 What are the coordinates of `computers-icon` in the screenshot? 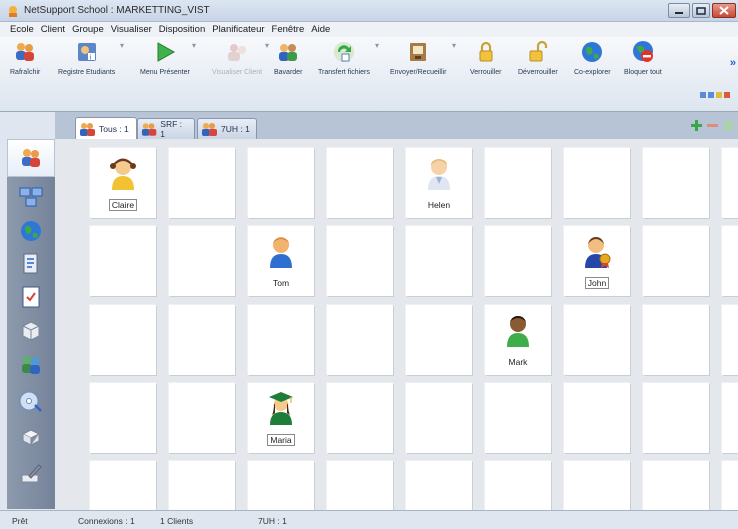 It's located at (31, 197).